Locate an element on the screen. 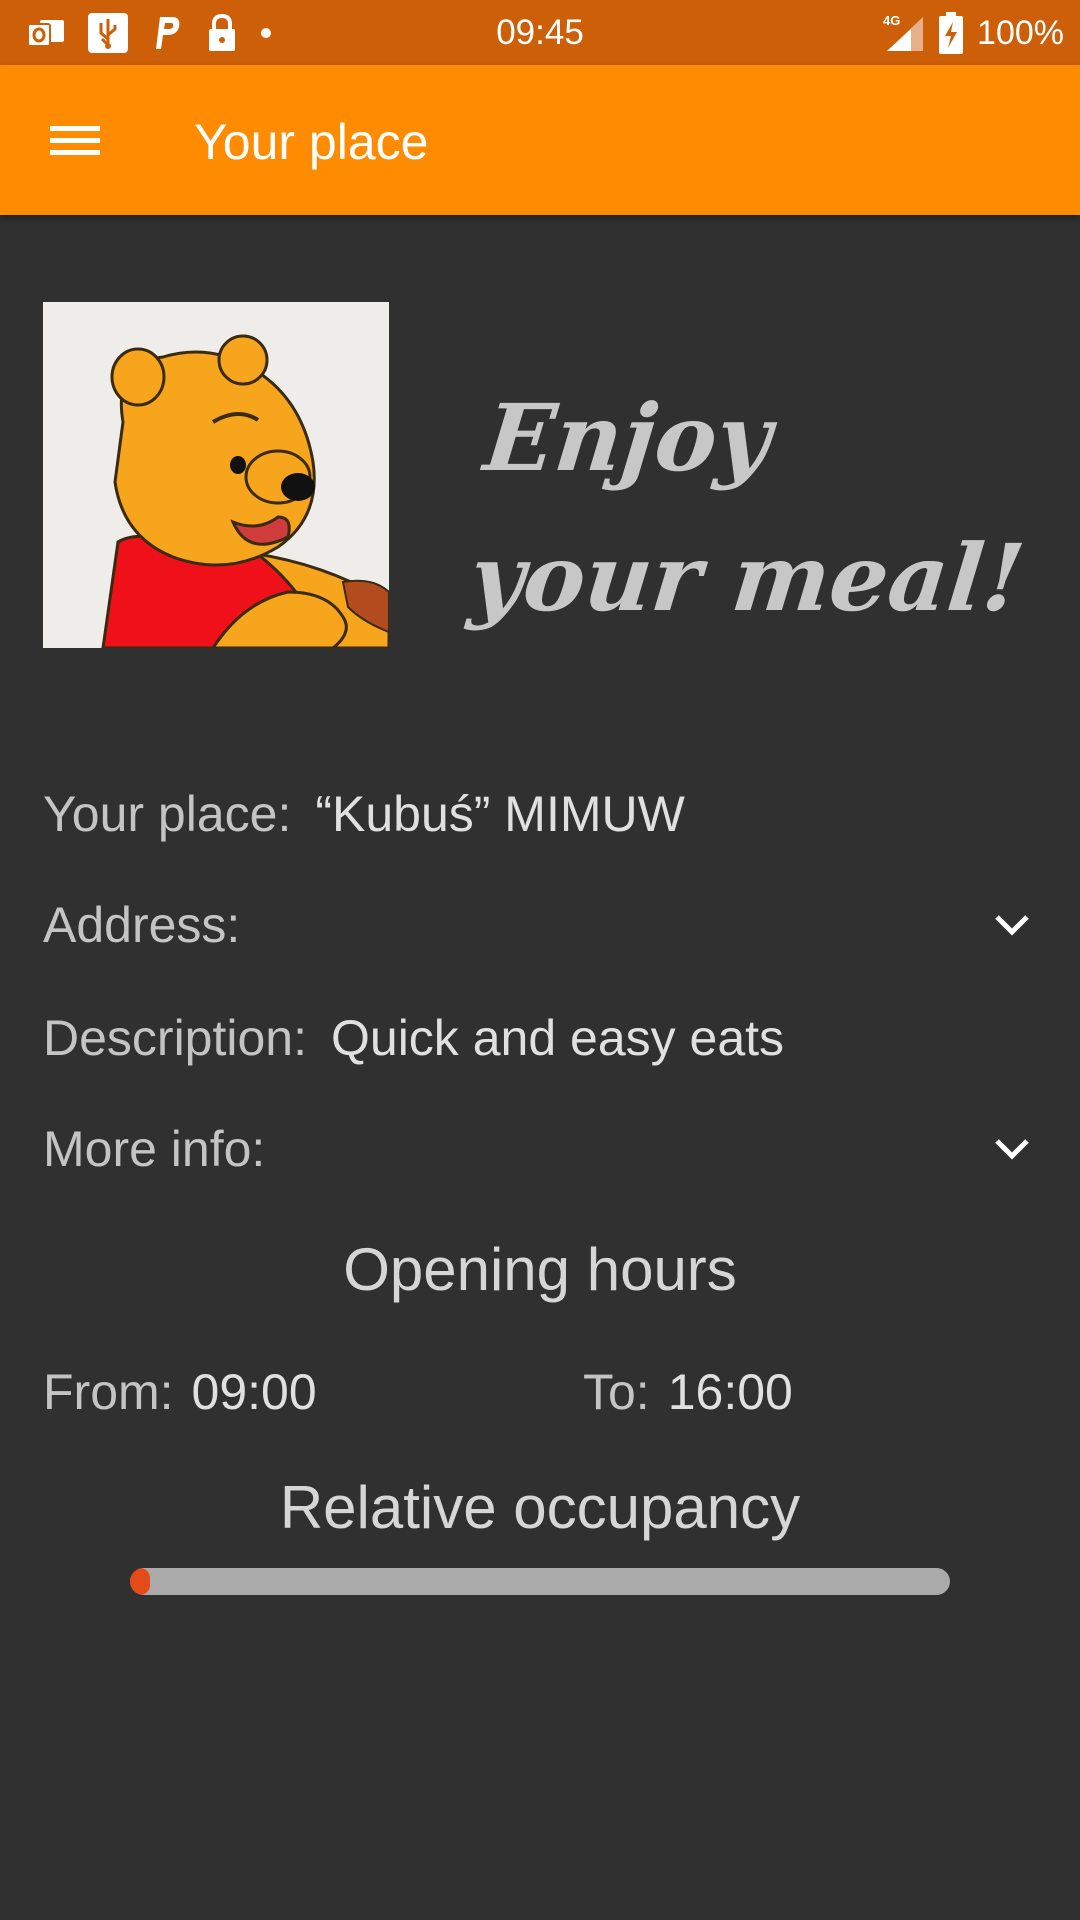 Image resolution: width=1080 pixels, height=1920 pixels. occupancy-title: Relative occupancy is located at coordinates (540, 1507).